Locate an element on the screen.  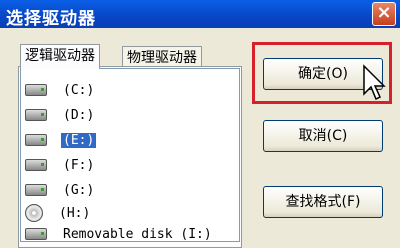
drive-item-e: (E:) is located at coordinates (61, 140).